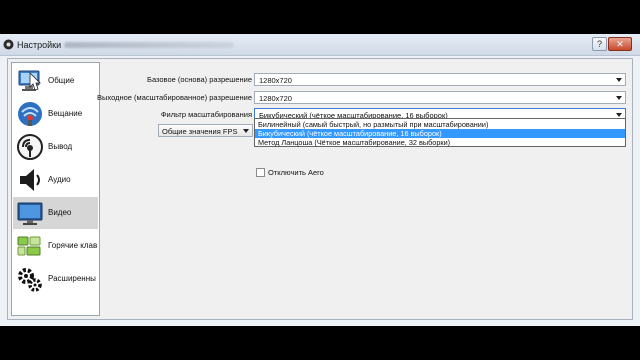  I want to click on broadcast-icon, so click(30, 114).